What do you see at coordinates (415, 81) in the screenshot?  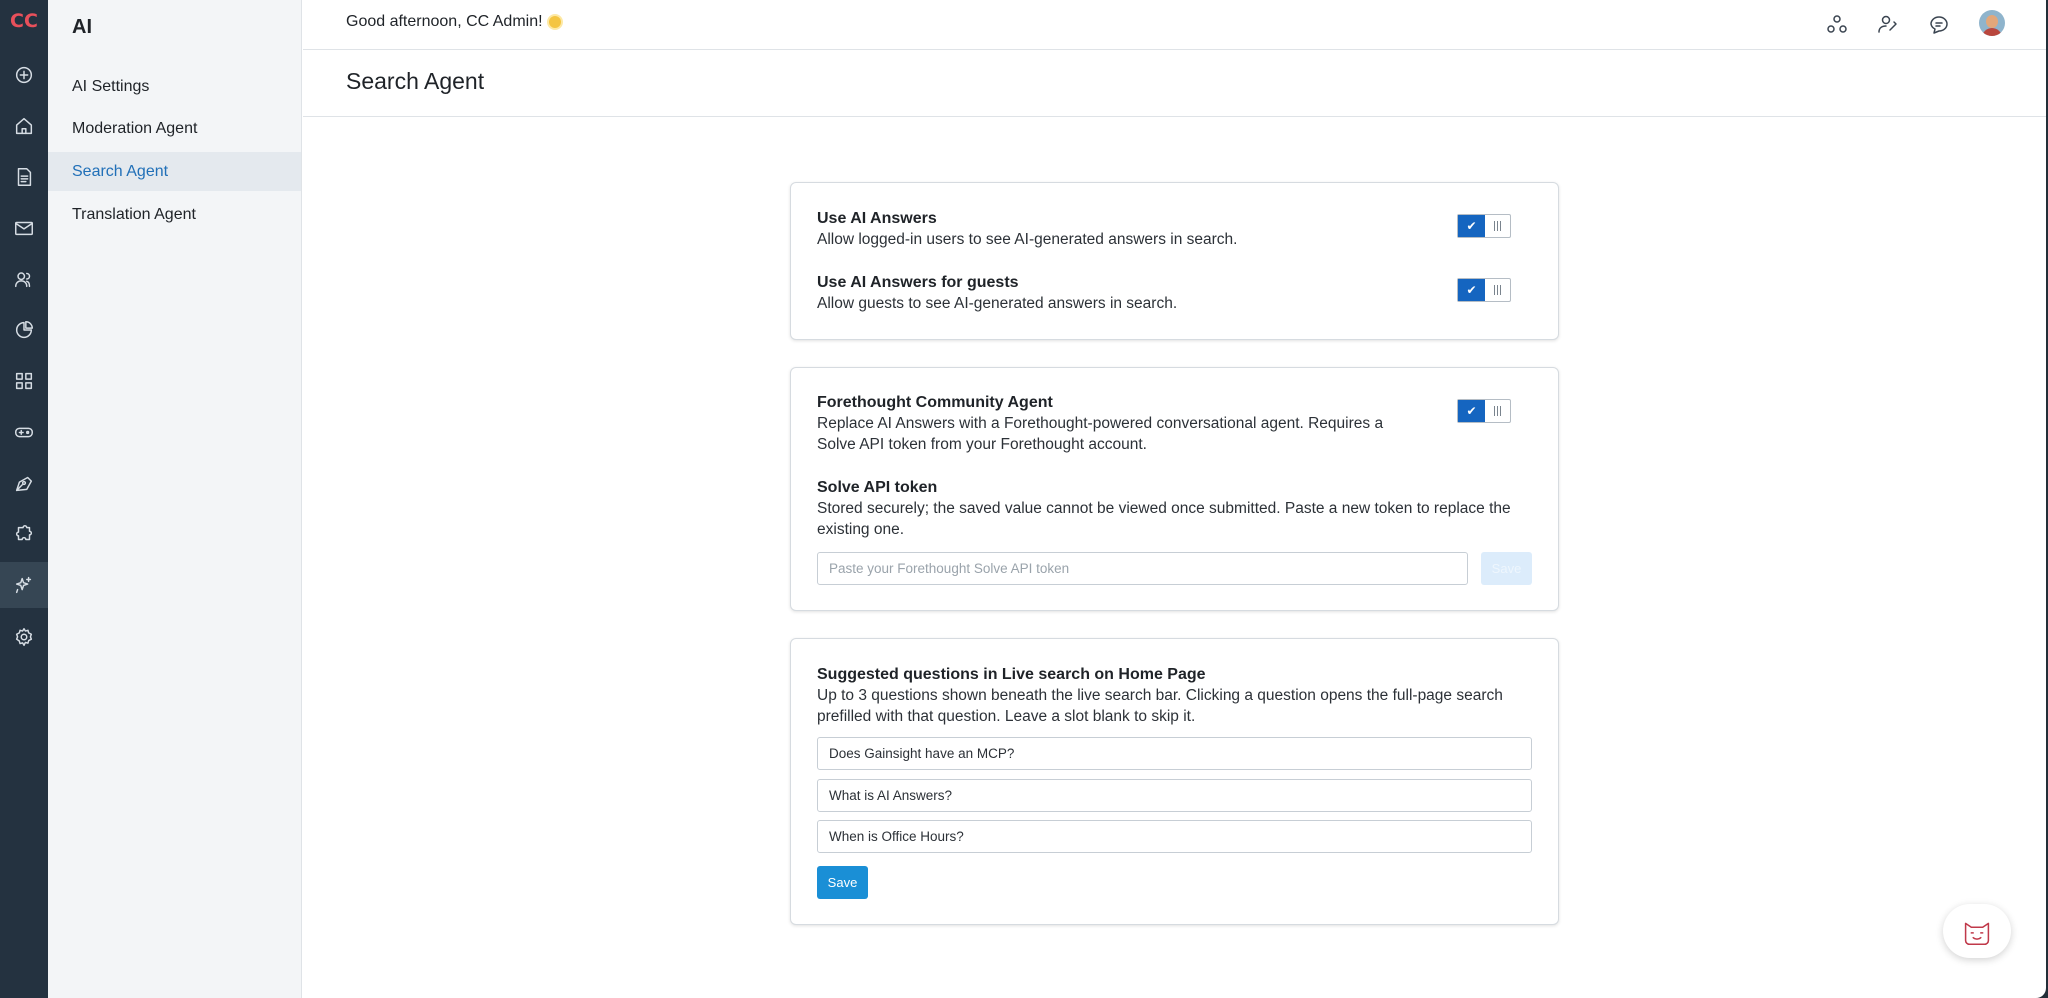 I see `page-title: Search Agent` at bounding box center [415, 81].